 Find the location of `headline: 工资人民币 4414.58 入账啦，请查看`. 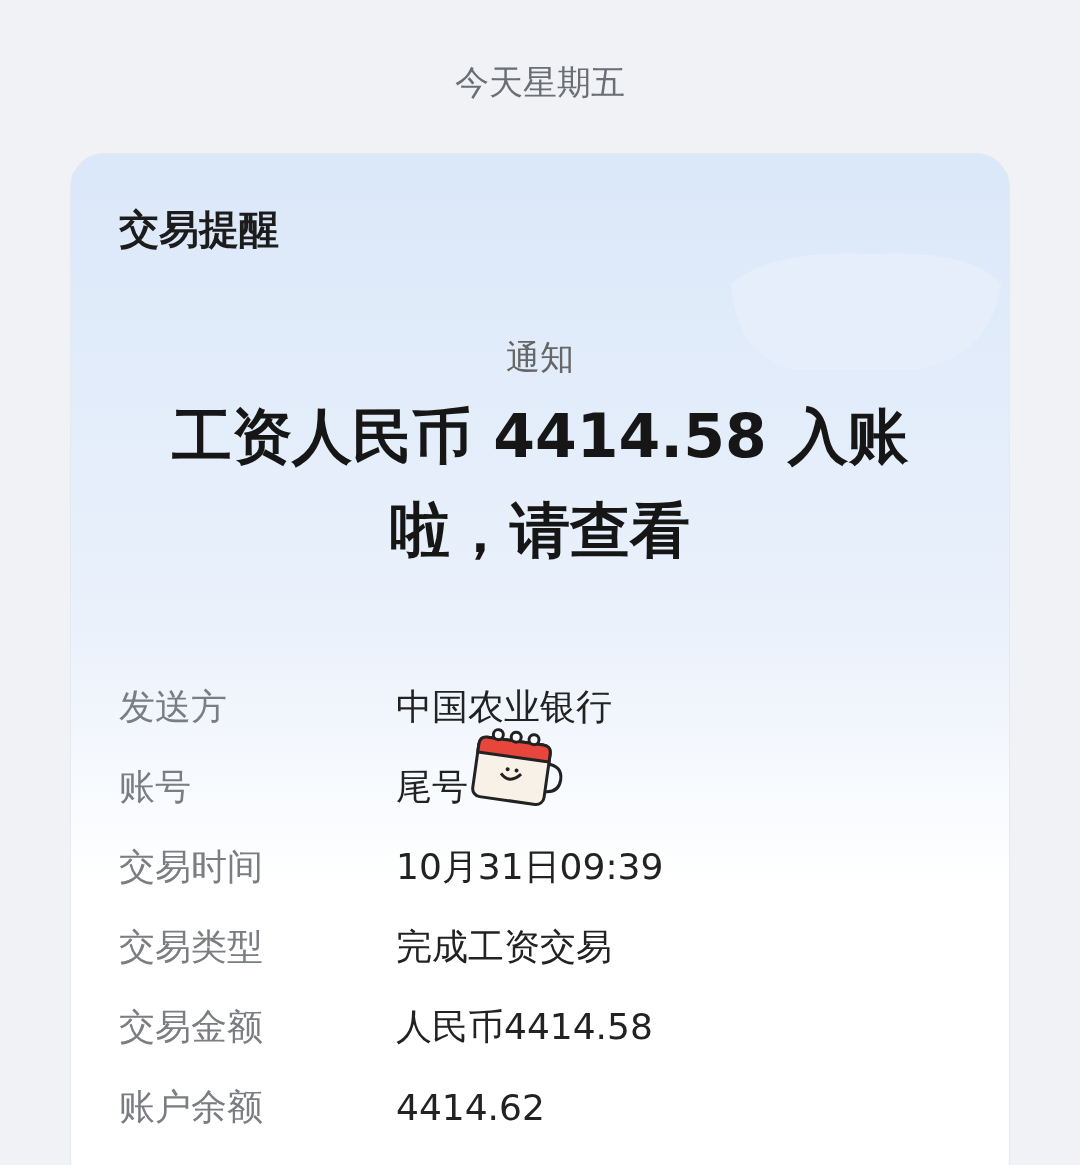

headline: 工资人民币 4414.58 入账啦，请查看 is located at coordinates (540, 483).